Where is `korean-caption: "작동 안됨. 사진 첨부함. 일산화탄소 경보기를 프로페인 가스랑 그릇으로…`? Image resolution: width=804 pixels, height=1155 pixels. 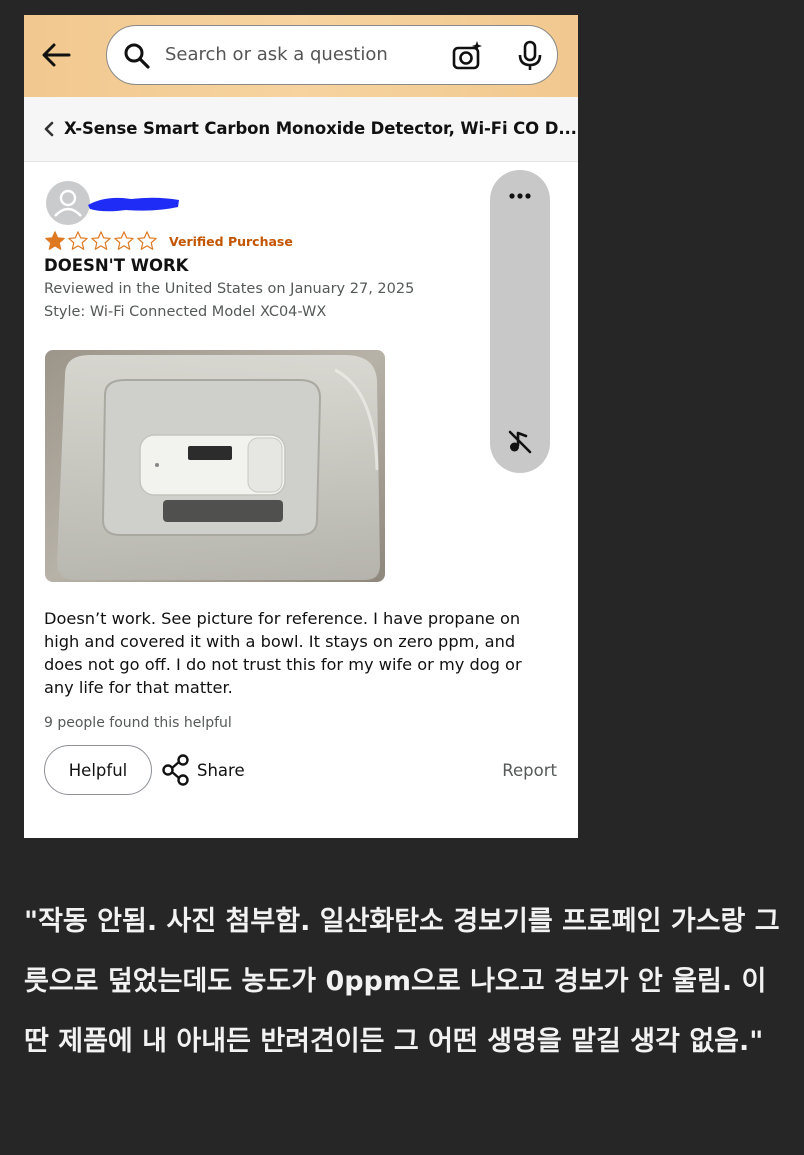 korean-caption: "작동 안됨. 사진 첨부함. 일산화탄소 경보기를 프로페인 가스랑 그릇으로… is located at coordinates (402, 981).